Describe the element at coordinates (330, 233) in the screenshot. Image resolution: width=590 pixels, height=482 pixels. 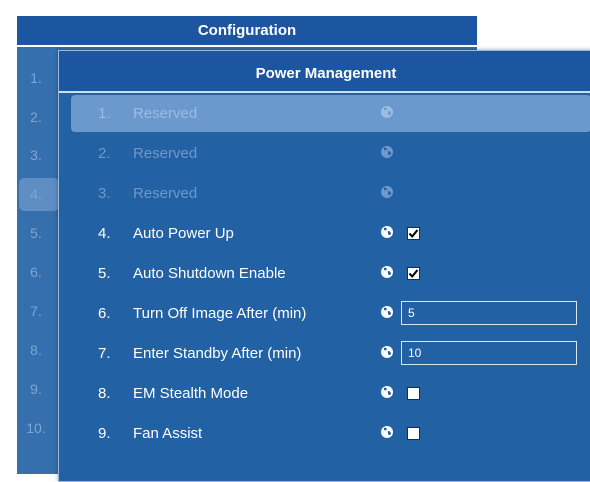
I see `menu-row-auto-power-up: 4. Auto Power Up` at that location.